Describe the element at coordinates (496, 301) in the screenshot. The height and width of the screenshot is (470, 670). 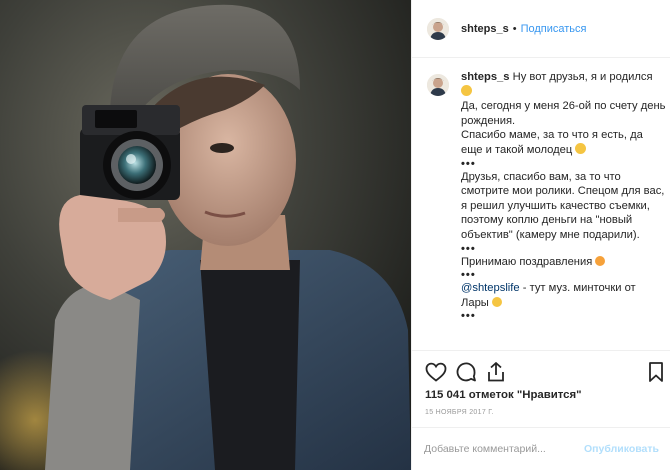
I see `smirk-emoji-icon` at that location.